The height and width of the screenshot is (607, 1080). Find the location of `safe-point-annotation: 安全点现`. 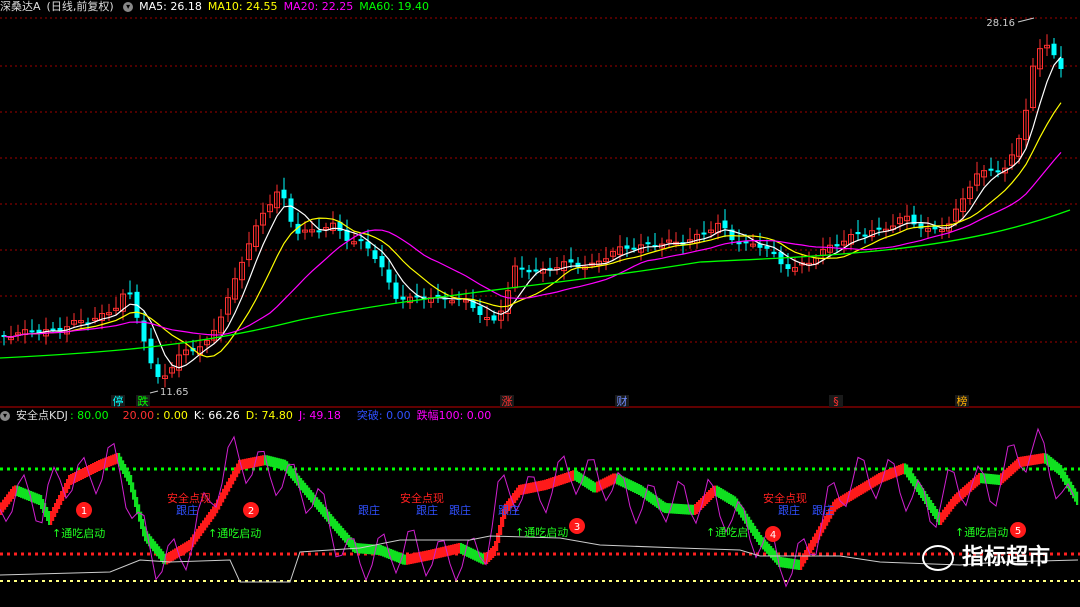

safe-point-annotation: 安全点现 is located at coordinates (785, 498).